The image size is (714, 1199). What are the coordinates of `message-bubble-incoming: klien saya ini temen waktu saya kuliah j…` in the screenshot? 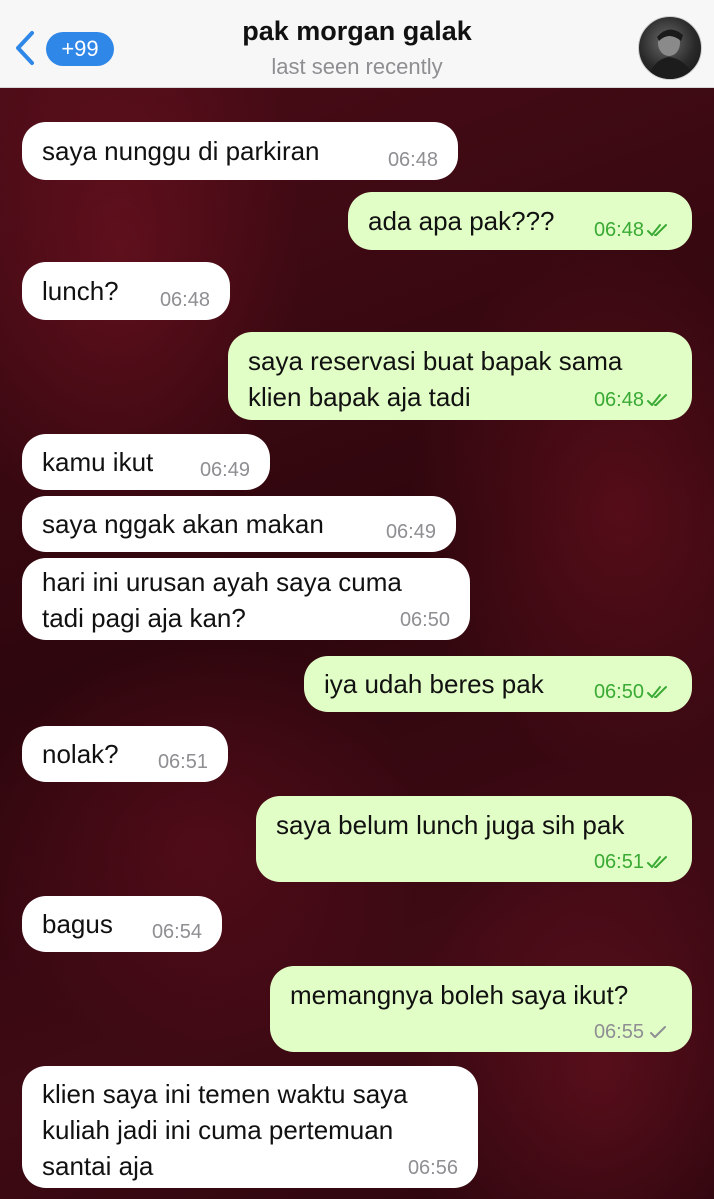 It's located at (250, 1127).